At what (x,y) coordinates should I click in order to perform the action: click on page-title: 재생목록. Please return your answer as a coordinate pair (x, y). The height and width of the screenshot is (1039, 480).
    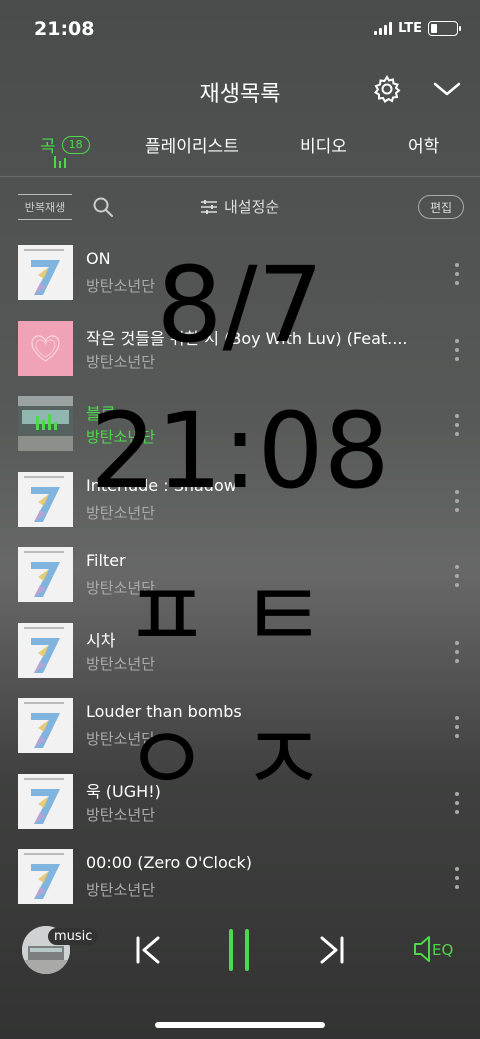
    Looking at the image, I should click on (240, 94).